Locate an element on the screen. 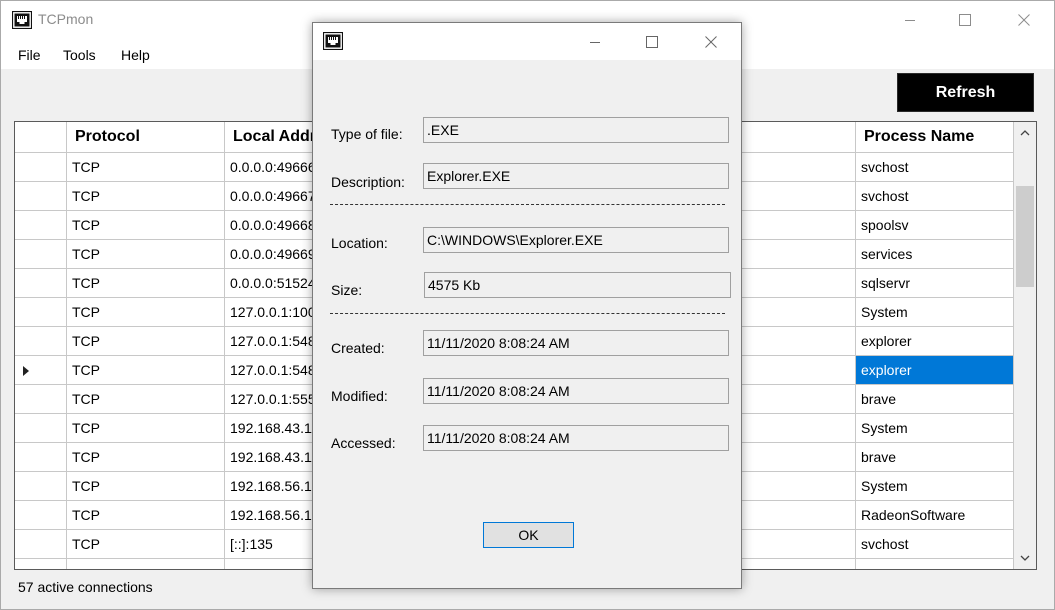 The image size is (1055, 610). type-label: Type of file: is located at coordinates (367, 134).